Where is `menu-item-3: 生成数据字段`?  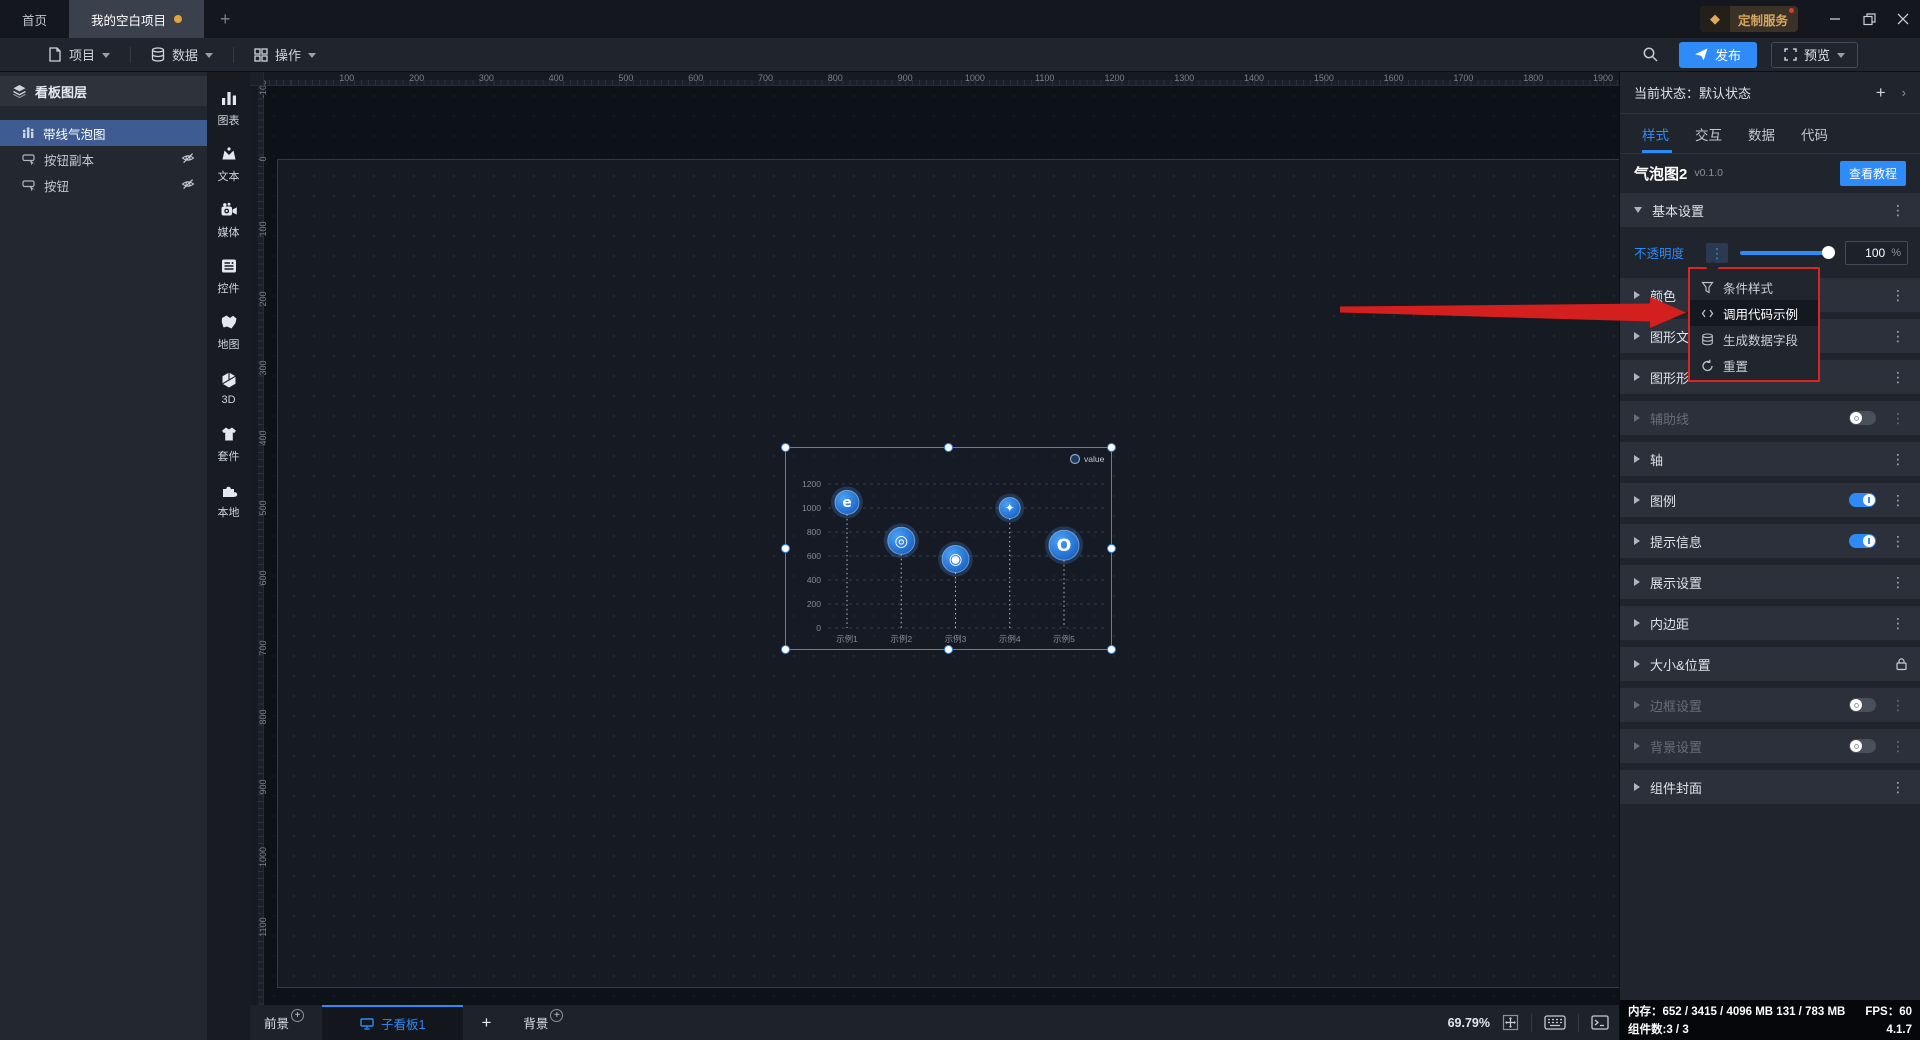
menu-item-3: 生成数据字段 is located at coordinates (1754, 339).